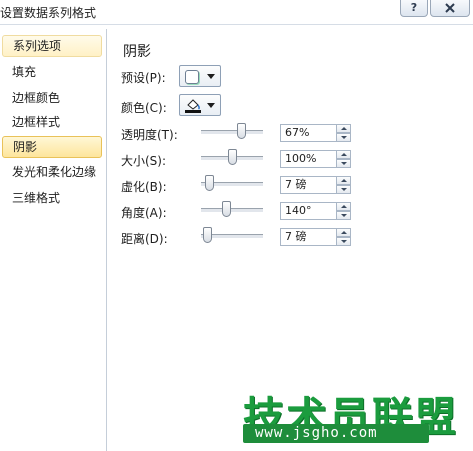 The height and width of the screenshot is (451, 473). I want to click on transparency-label: 透明度(T):, so click(149, 135).